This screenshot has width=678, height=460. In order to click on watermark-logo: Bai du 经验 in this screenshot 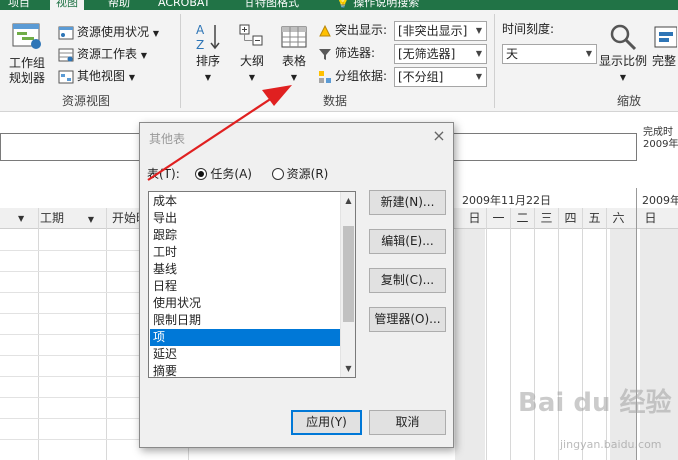, I will do `click(595, 403)`.